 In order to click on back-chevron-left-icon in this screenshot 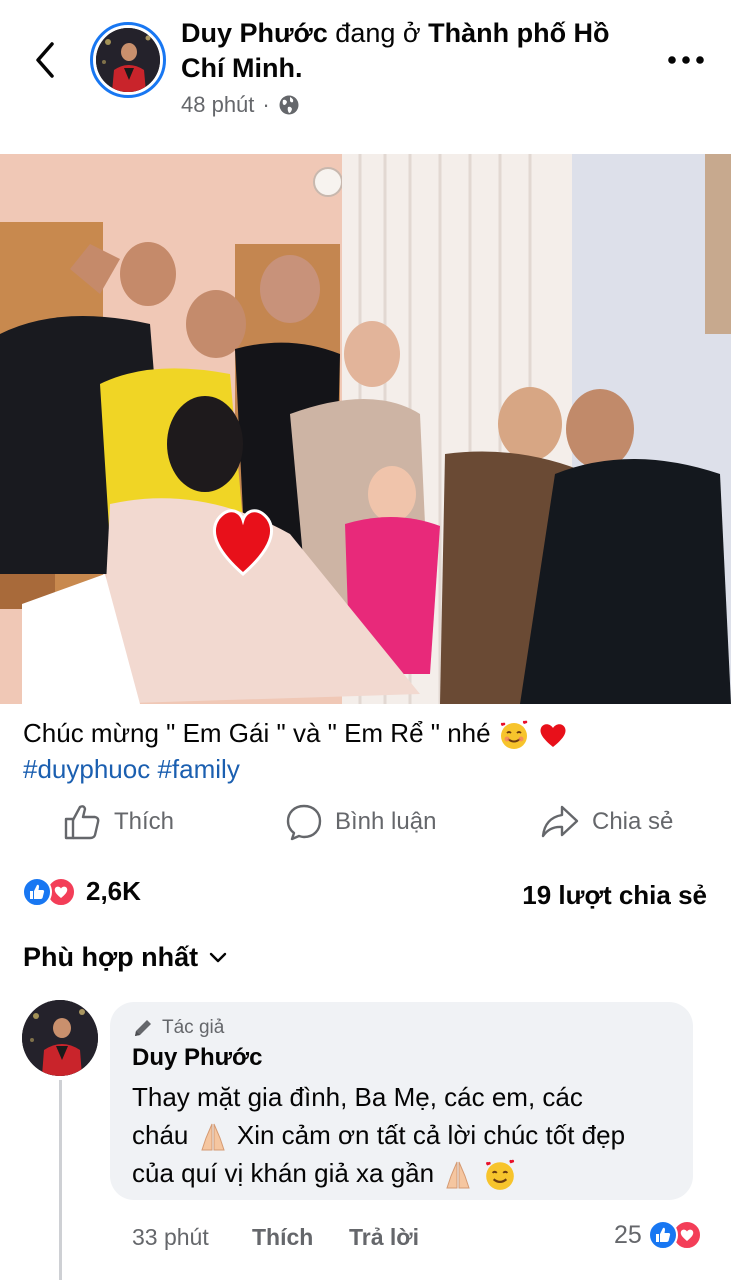, I will do `click(46, 60)`.